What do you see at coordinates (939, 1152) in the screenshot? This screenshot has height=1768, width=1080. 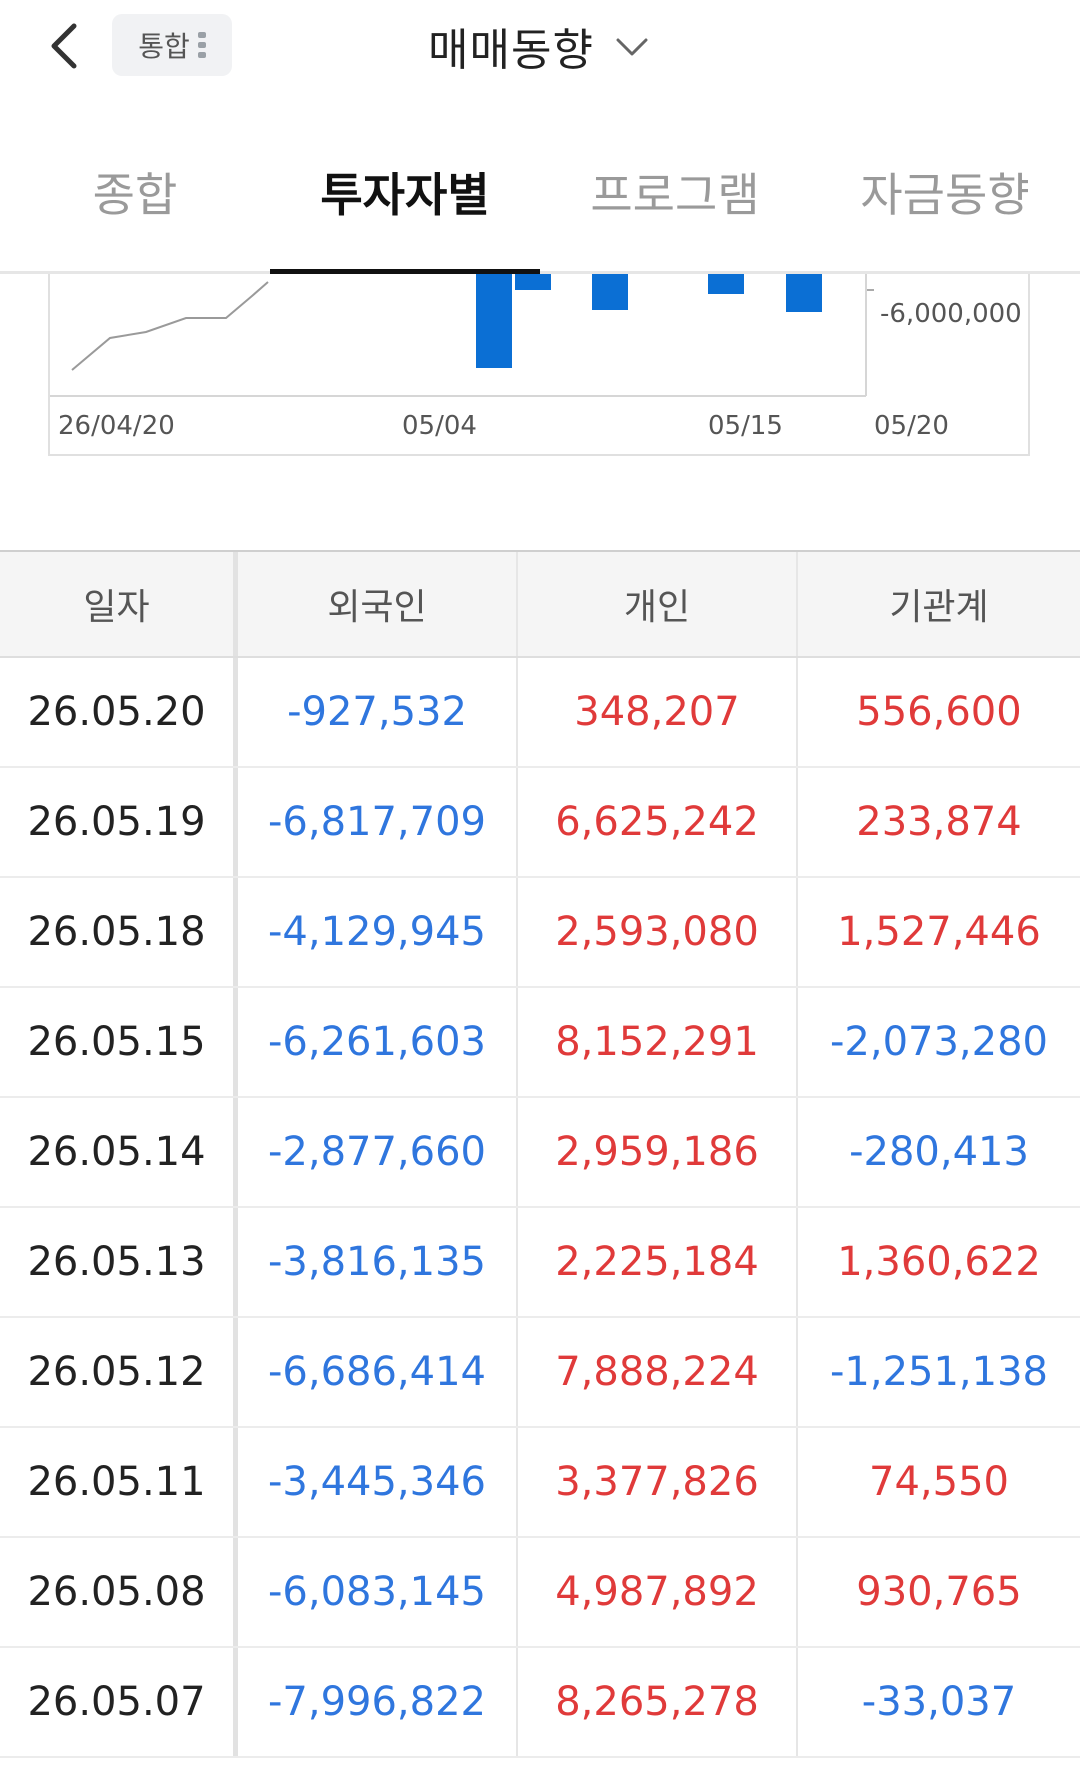 I see `cell-institution: -280,413` at bounding box center [939, 1152].